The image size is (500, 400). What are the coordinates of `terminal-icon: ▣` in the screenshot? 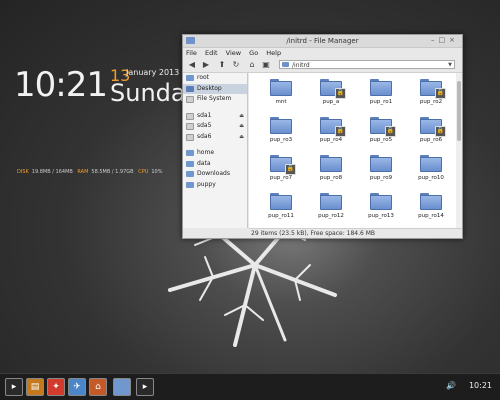 It's located at (266, 65).